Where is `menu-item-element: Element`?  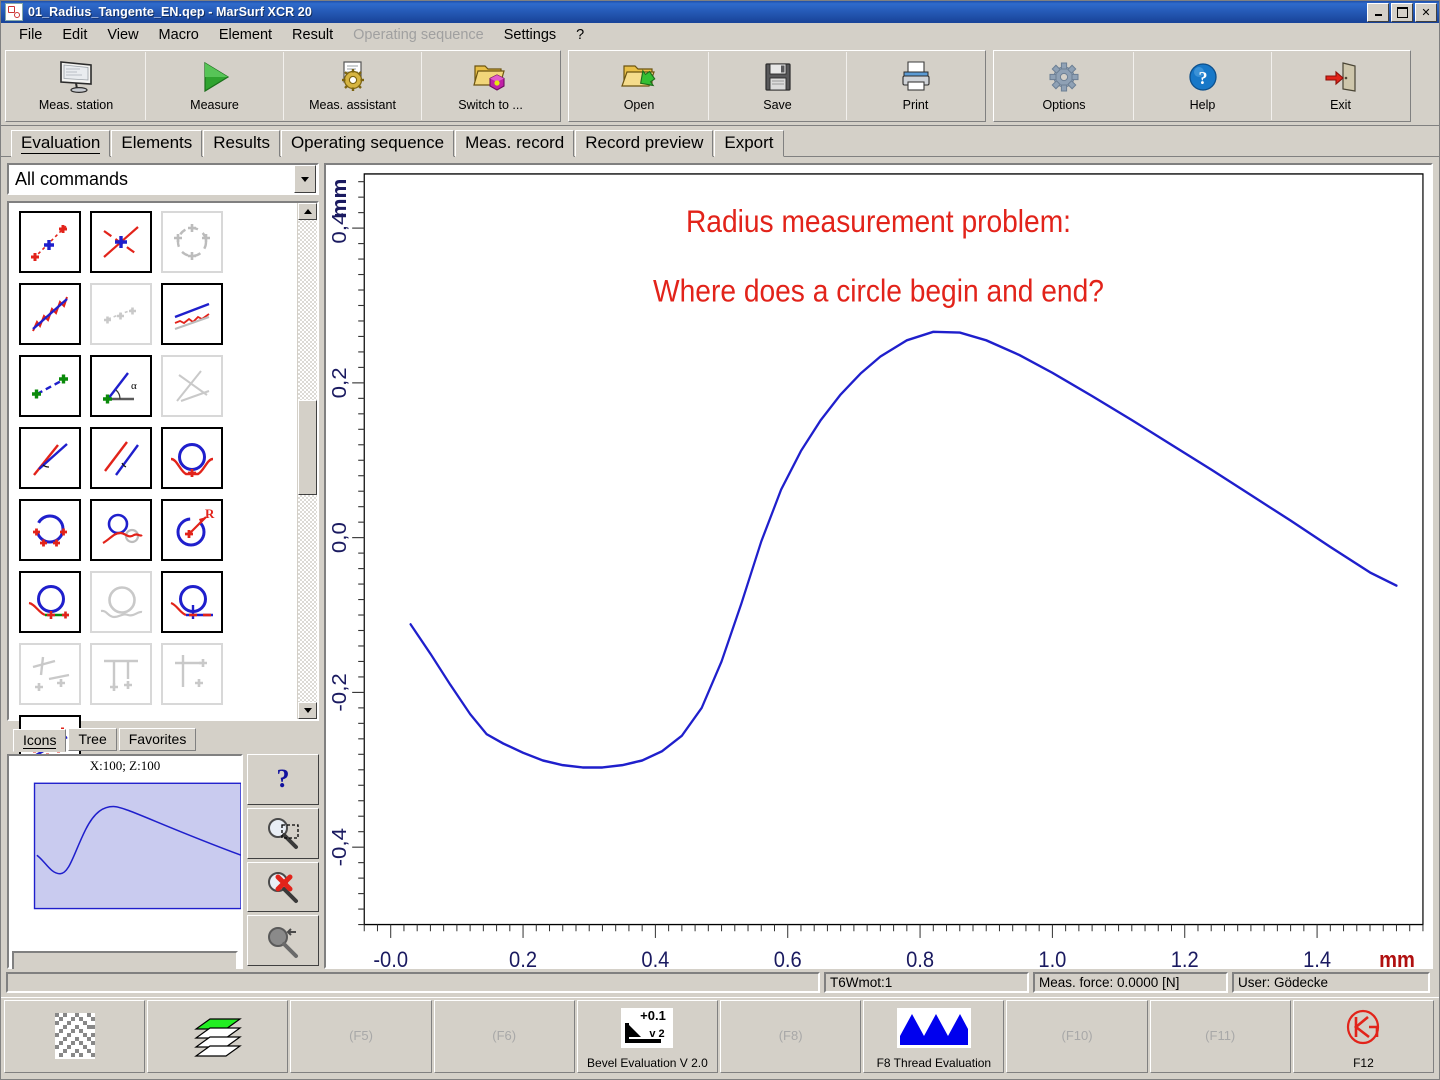 menu-item-element: Element is located at coordinates (245, 35).